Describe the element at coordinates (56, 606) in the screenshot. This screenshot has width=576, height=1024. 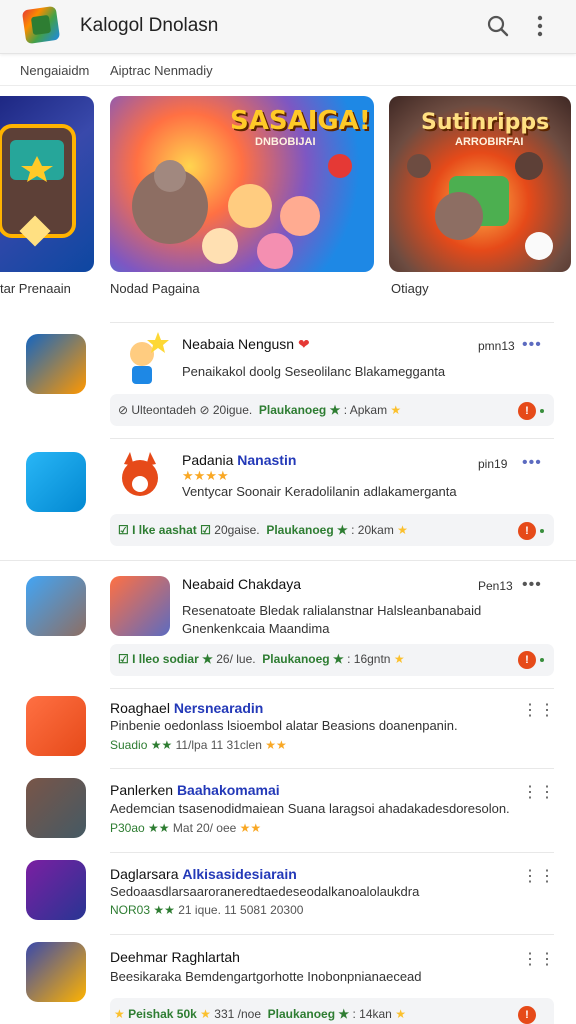
I see `row-3-app-icon` at that location.